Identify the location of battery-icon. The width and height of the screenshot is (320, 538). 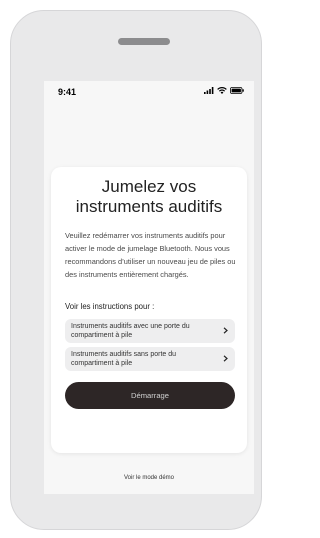
(237, 90).